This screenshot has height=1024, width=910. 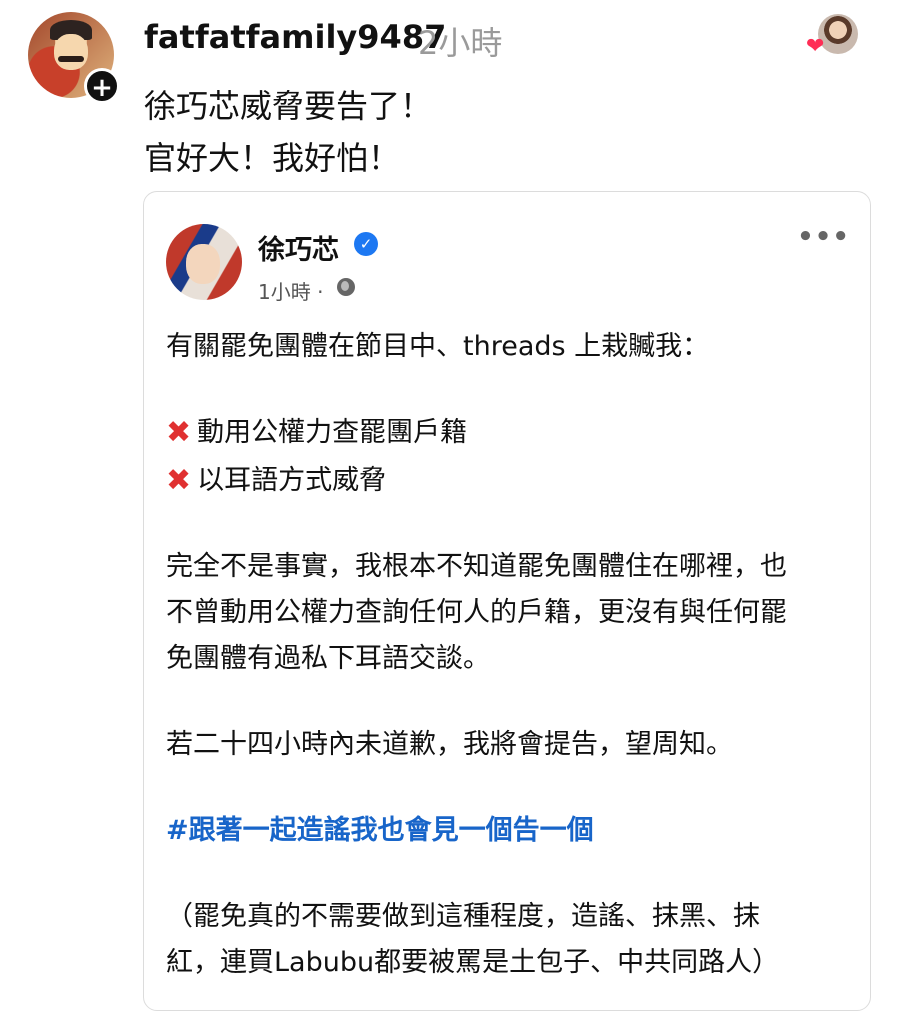 I want to click on body-x-line: ✖ 以耳語方式威脅, so click(x=276, y=481).